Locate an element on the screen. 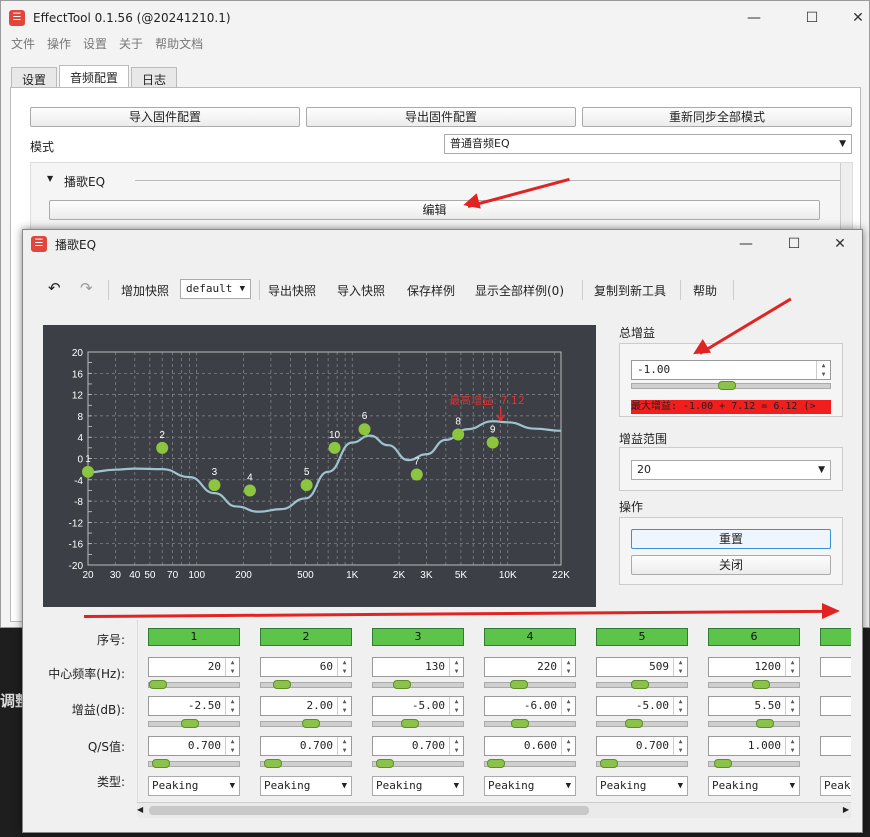 The width and height of the screenshot is (870, 837). menu-settings: 设置 is located at coordinates (95, 45).